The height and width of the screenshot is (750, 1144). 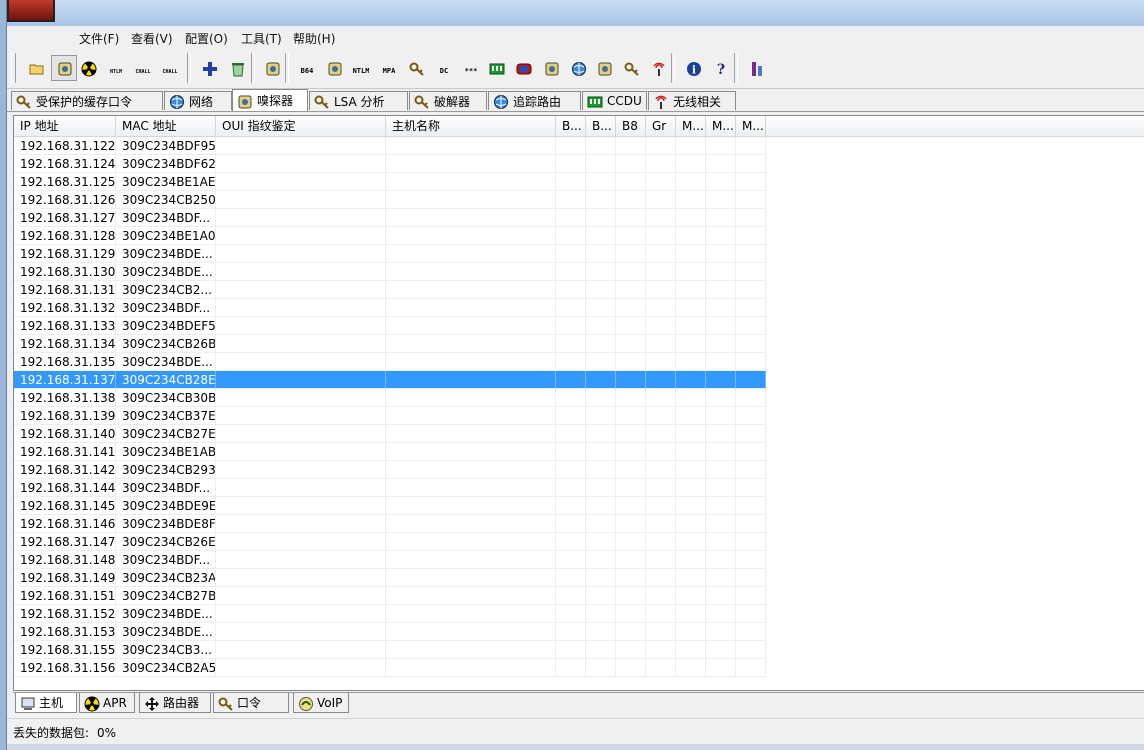 I want to click on toolbar-button-recycle-bin, so click(x=237, y=68).